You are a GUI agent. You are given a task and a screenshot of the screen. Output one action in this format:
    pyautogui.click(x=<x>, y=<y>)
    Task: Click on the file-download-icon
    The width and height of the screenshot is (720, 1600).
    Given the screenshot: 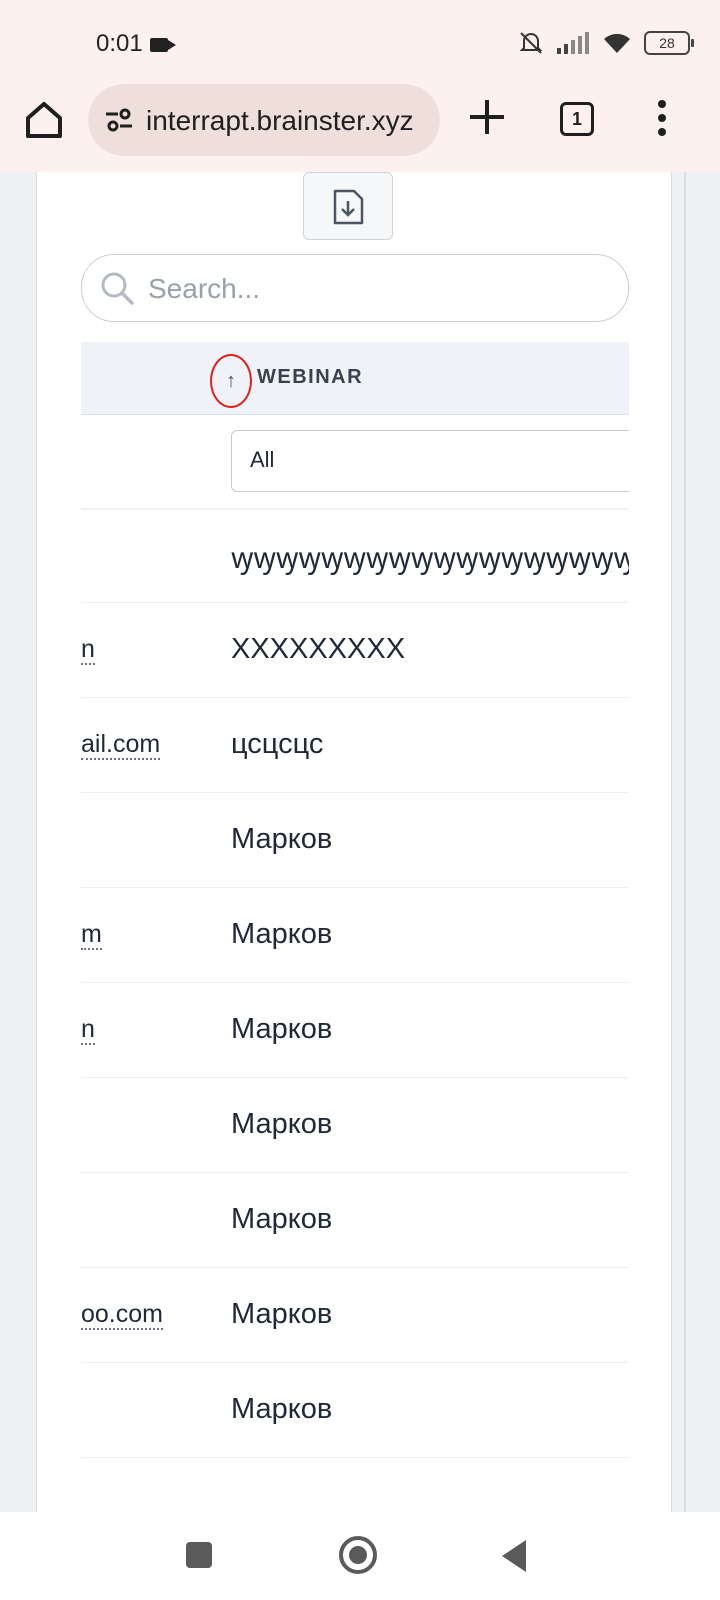 What is the action you would take?
    pyautogui.click(x=348, y=207)
    